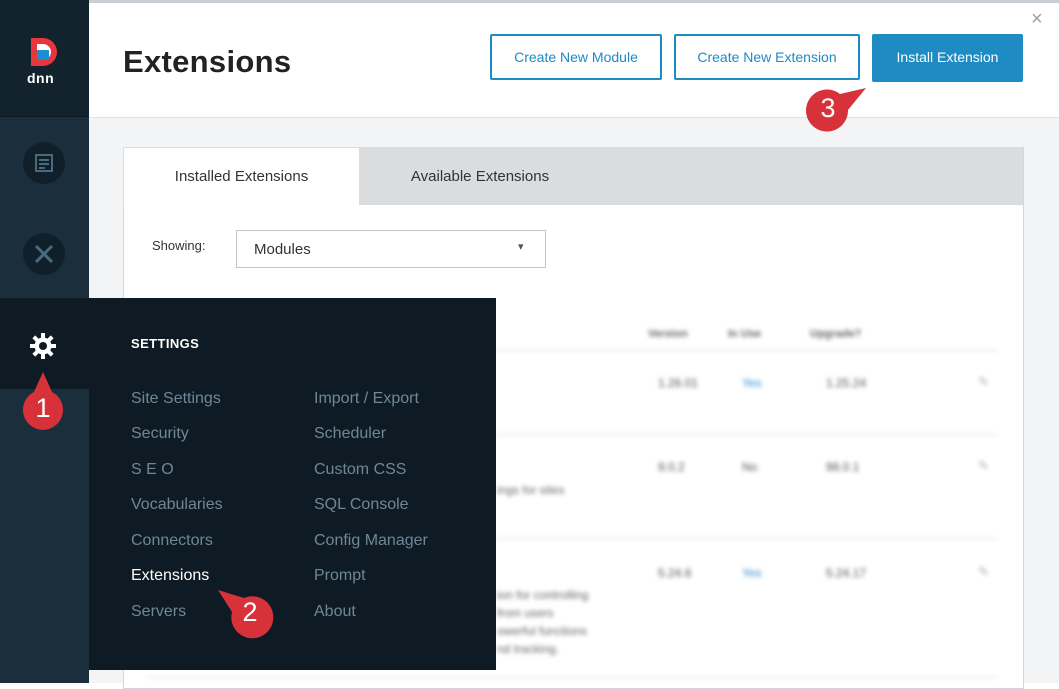 This screenshot has width=1059, height=689. I want to click on settings-heading: SETTINGS, so click(165, 343).